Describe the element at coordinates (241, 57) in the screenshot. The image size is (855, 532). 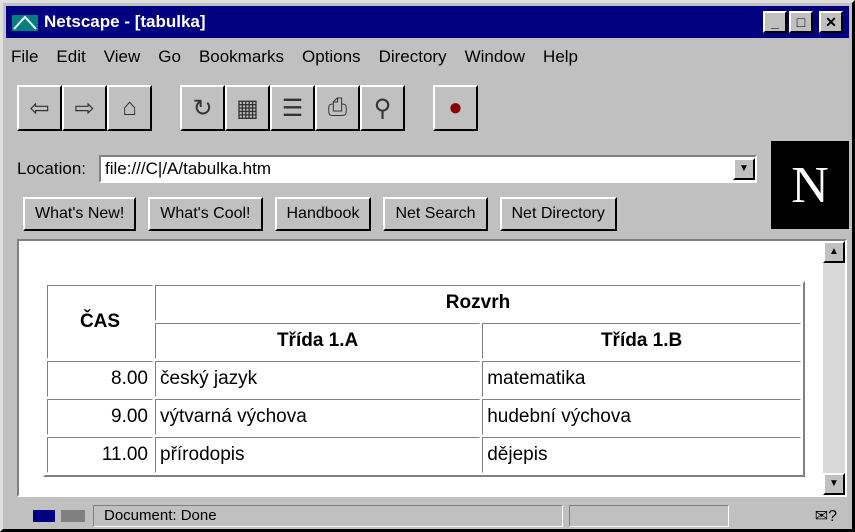
I see `menu-bookmarks: Bookmarks` at that location.